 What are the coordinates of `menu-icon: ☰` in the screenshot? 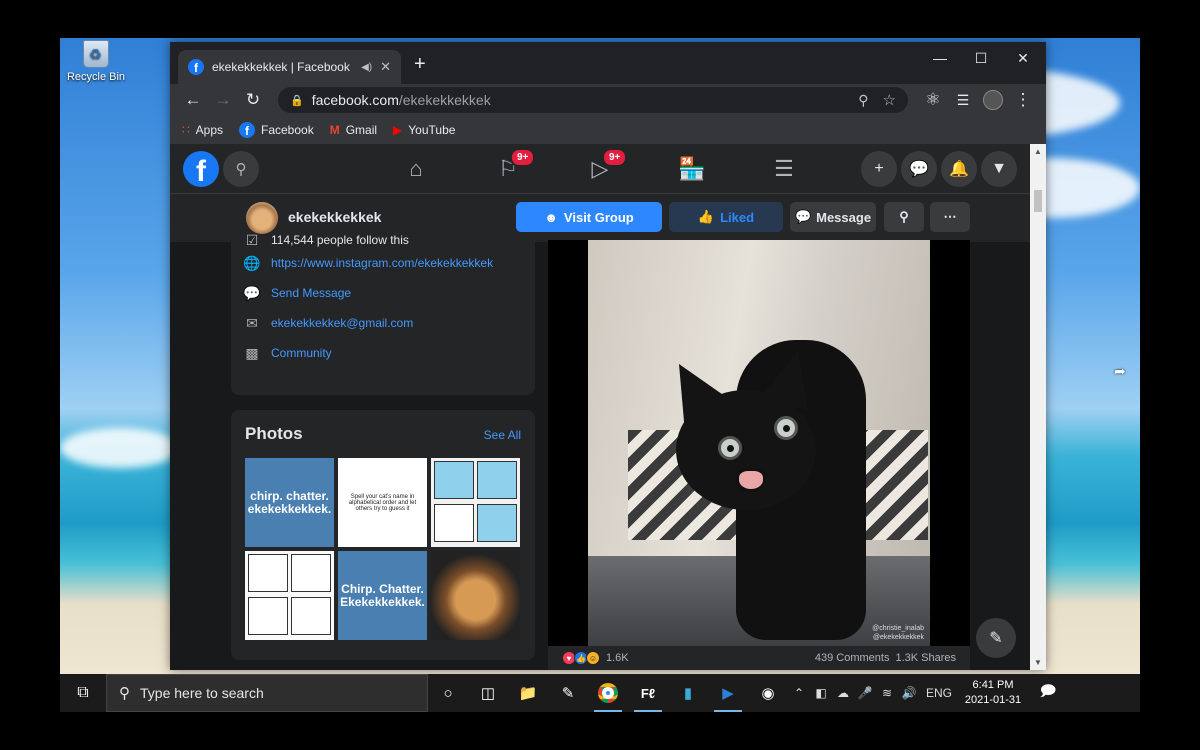 It's located at (784, 169).